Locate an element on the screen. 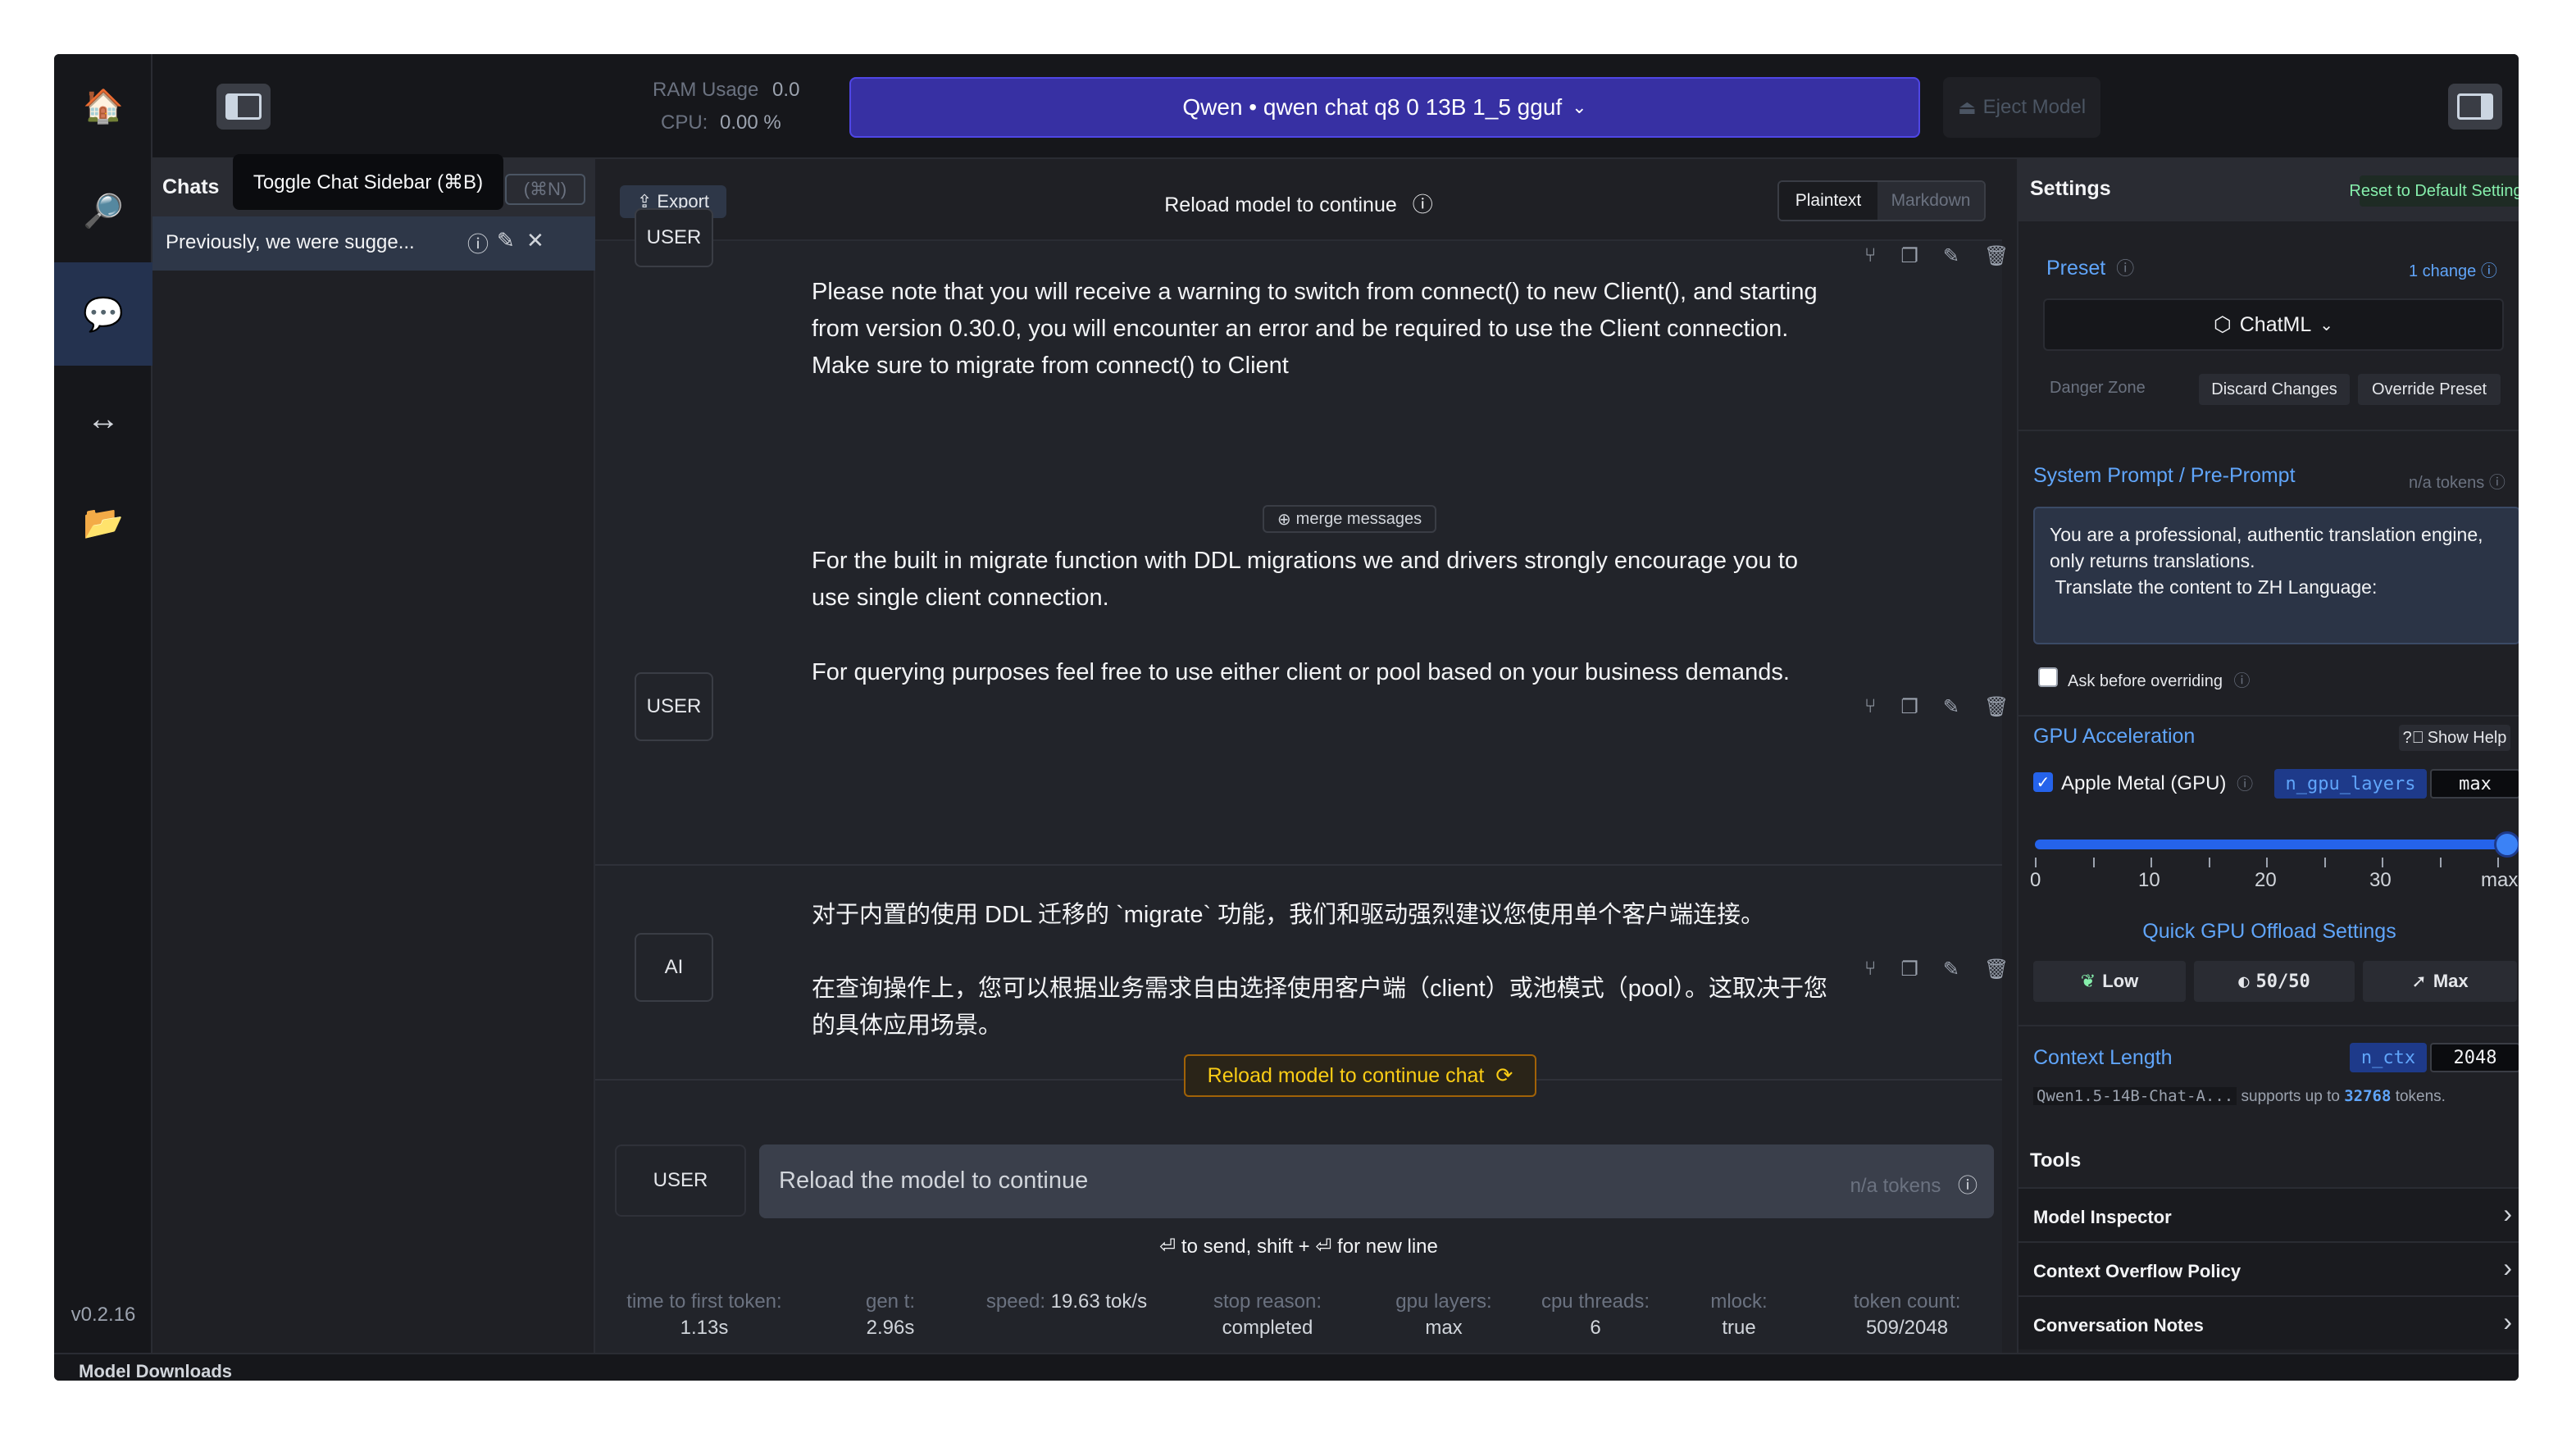 Image resolution: width=2576 pixels, height=1438 pixels. stat-value: 509/2048 is located at coordinates (1907, 1328).